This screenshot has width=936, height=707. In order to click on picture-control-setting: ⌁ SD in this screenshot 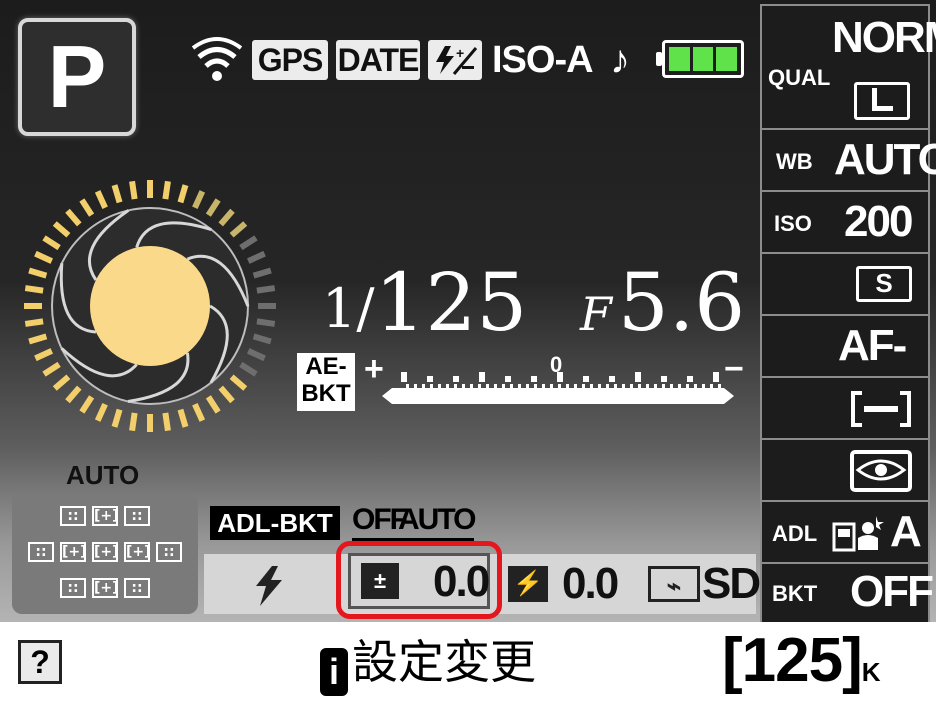, I will do `click(701, 584)`.